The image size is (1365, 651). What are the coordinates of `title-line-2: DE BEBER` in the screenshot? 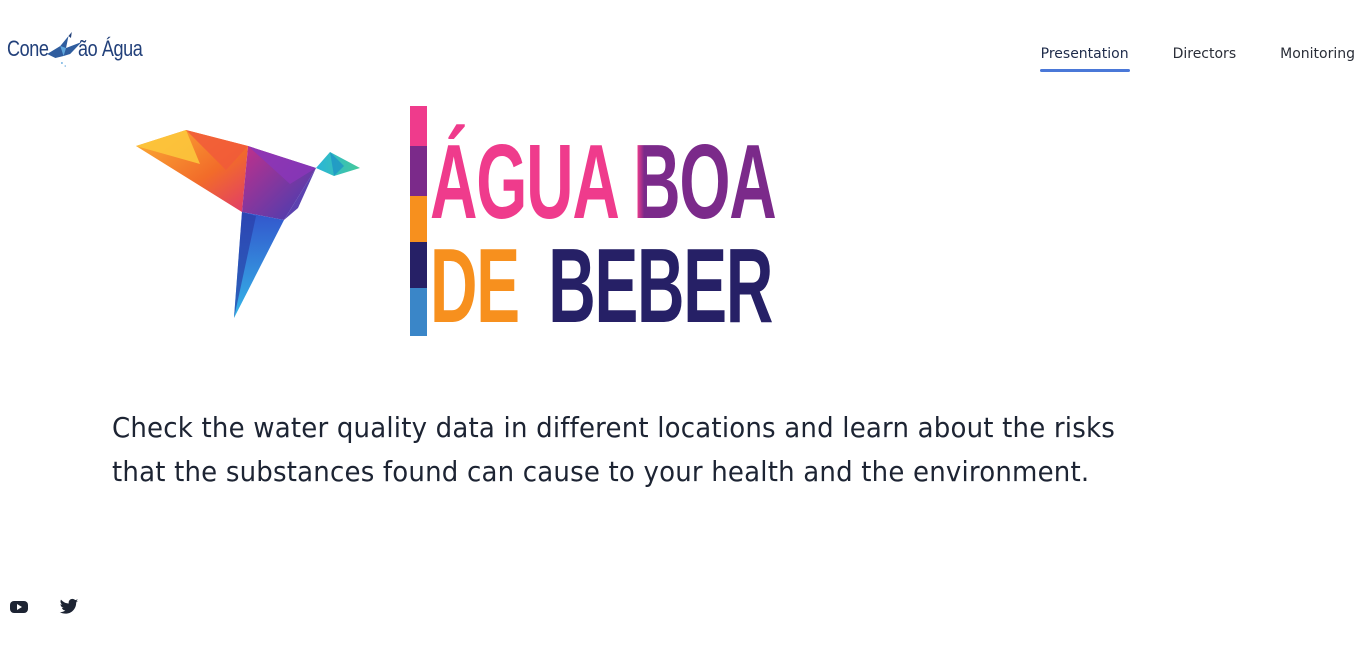 It's located at (601, 286).